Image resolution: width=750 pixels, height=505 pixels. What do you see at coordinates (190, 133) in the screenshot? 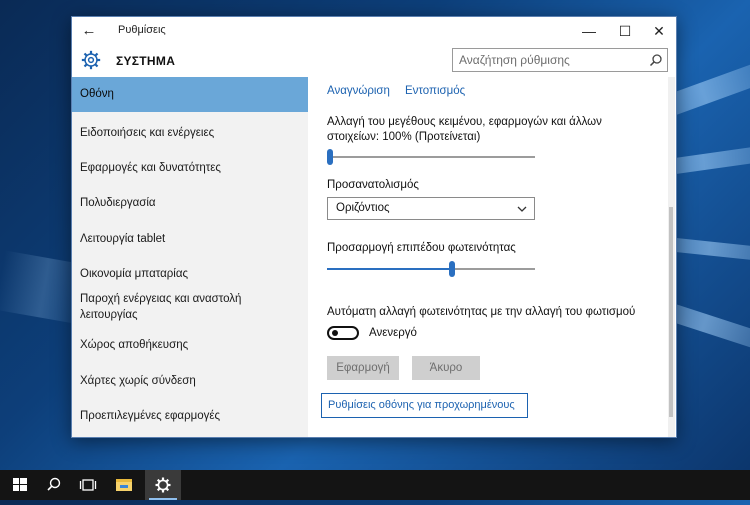
I see `sidebar-item-notifications: Ειδοποιήσεις και ενέργειες` at bounding box center [190, 133].